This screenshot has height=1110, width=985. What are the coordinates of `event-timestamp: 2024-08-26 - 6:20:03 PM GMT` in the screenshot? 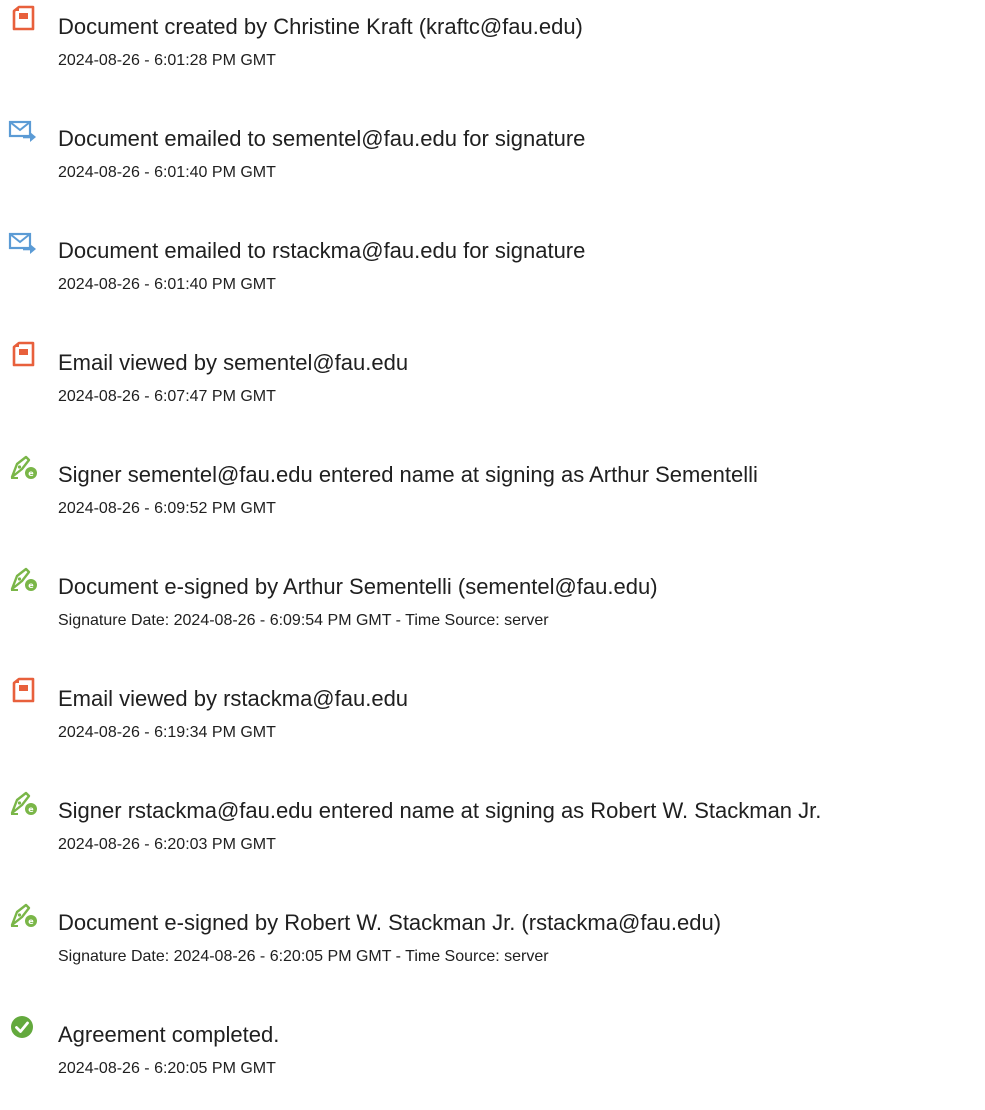 It's located at (167, 844).